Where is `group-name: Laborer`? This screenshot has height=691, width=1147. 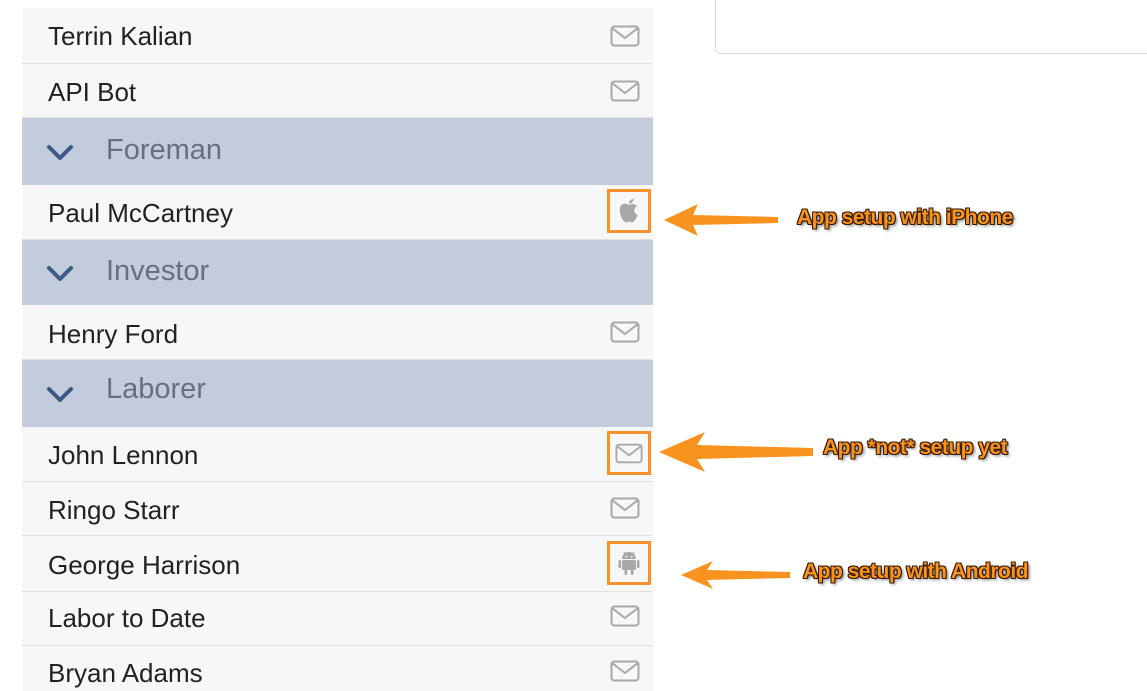
group-name: Laborer is located at coordinates (156, 389).